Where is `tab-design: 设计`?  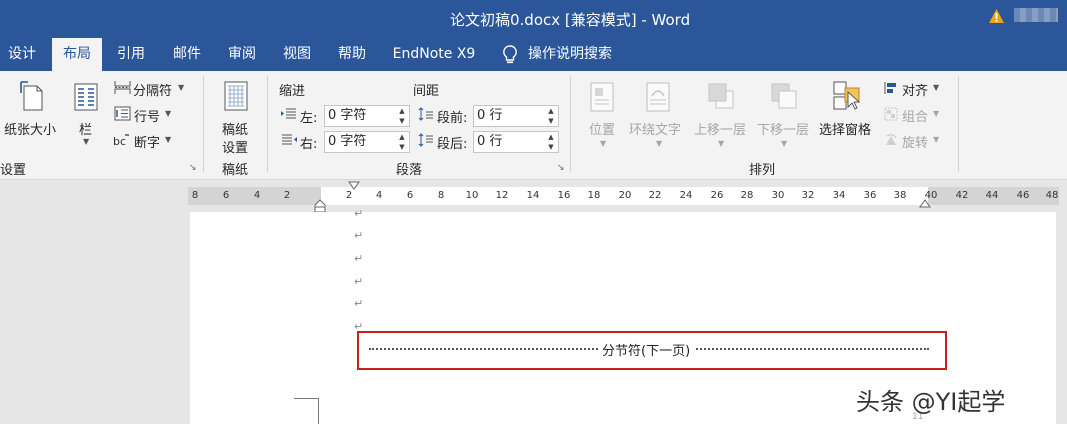
tab-design: 设计 is located at coordinates (22, 54).